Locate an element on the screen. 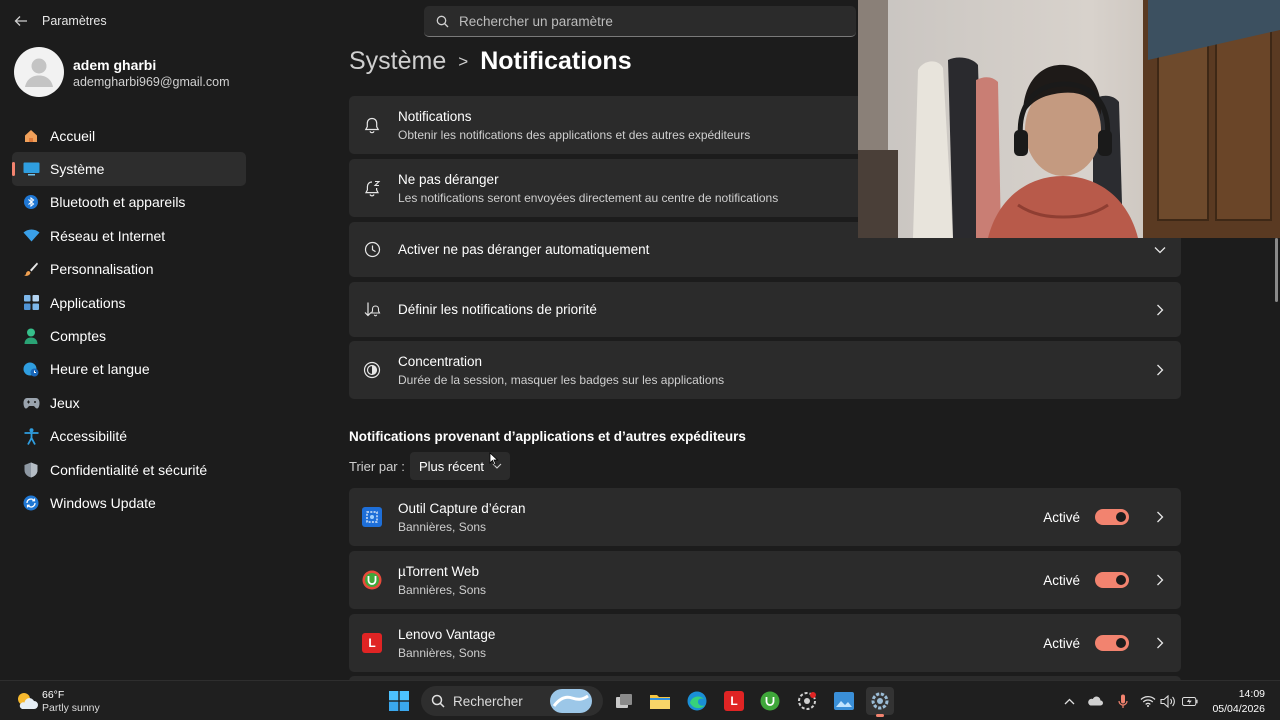 This screenshot has height=720, width=1280. windows-logo-icon is located at coordinates (399, 701).